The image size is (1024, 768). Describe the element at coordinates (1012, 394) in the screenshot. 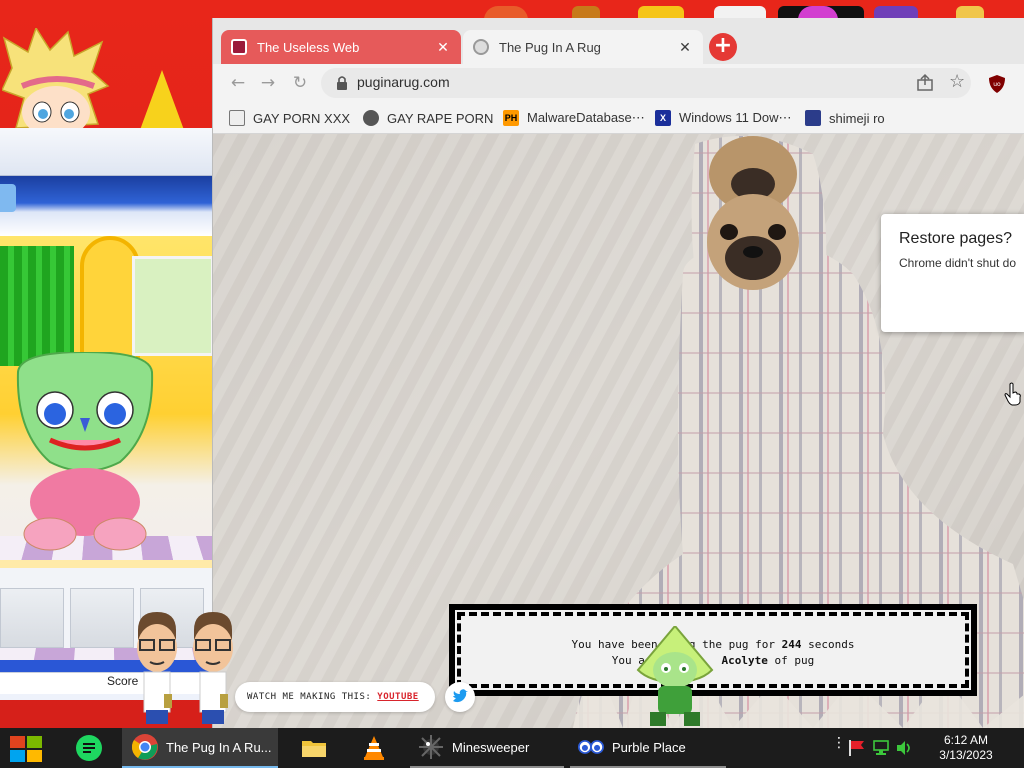

I see `hand-cursor-icon` at that location.